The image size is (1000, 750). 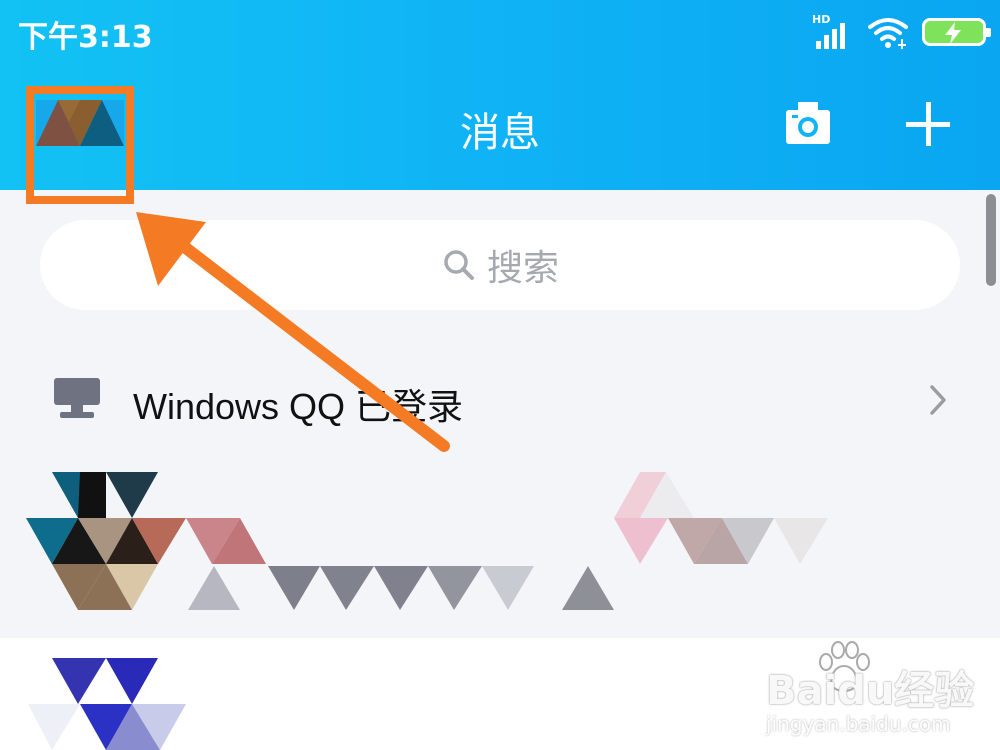 I want to click on wifi-icon, so click(x=888, y=33).